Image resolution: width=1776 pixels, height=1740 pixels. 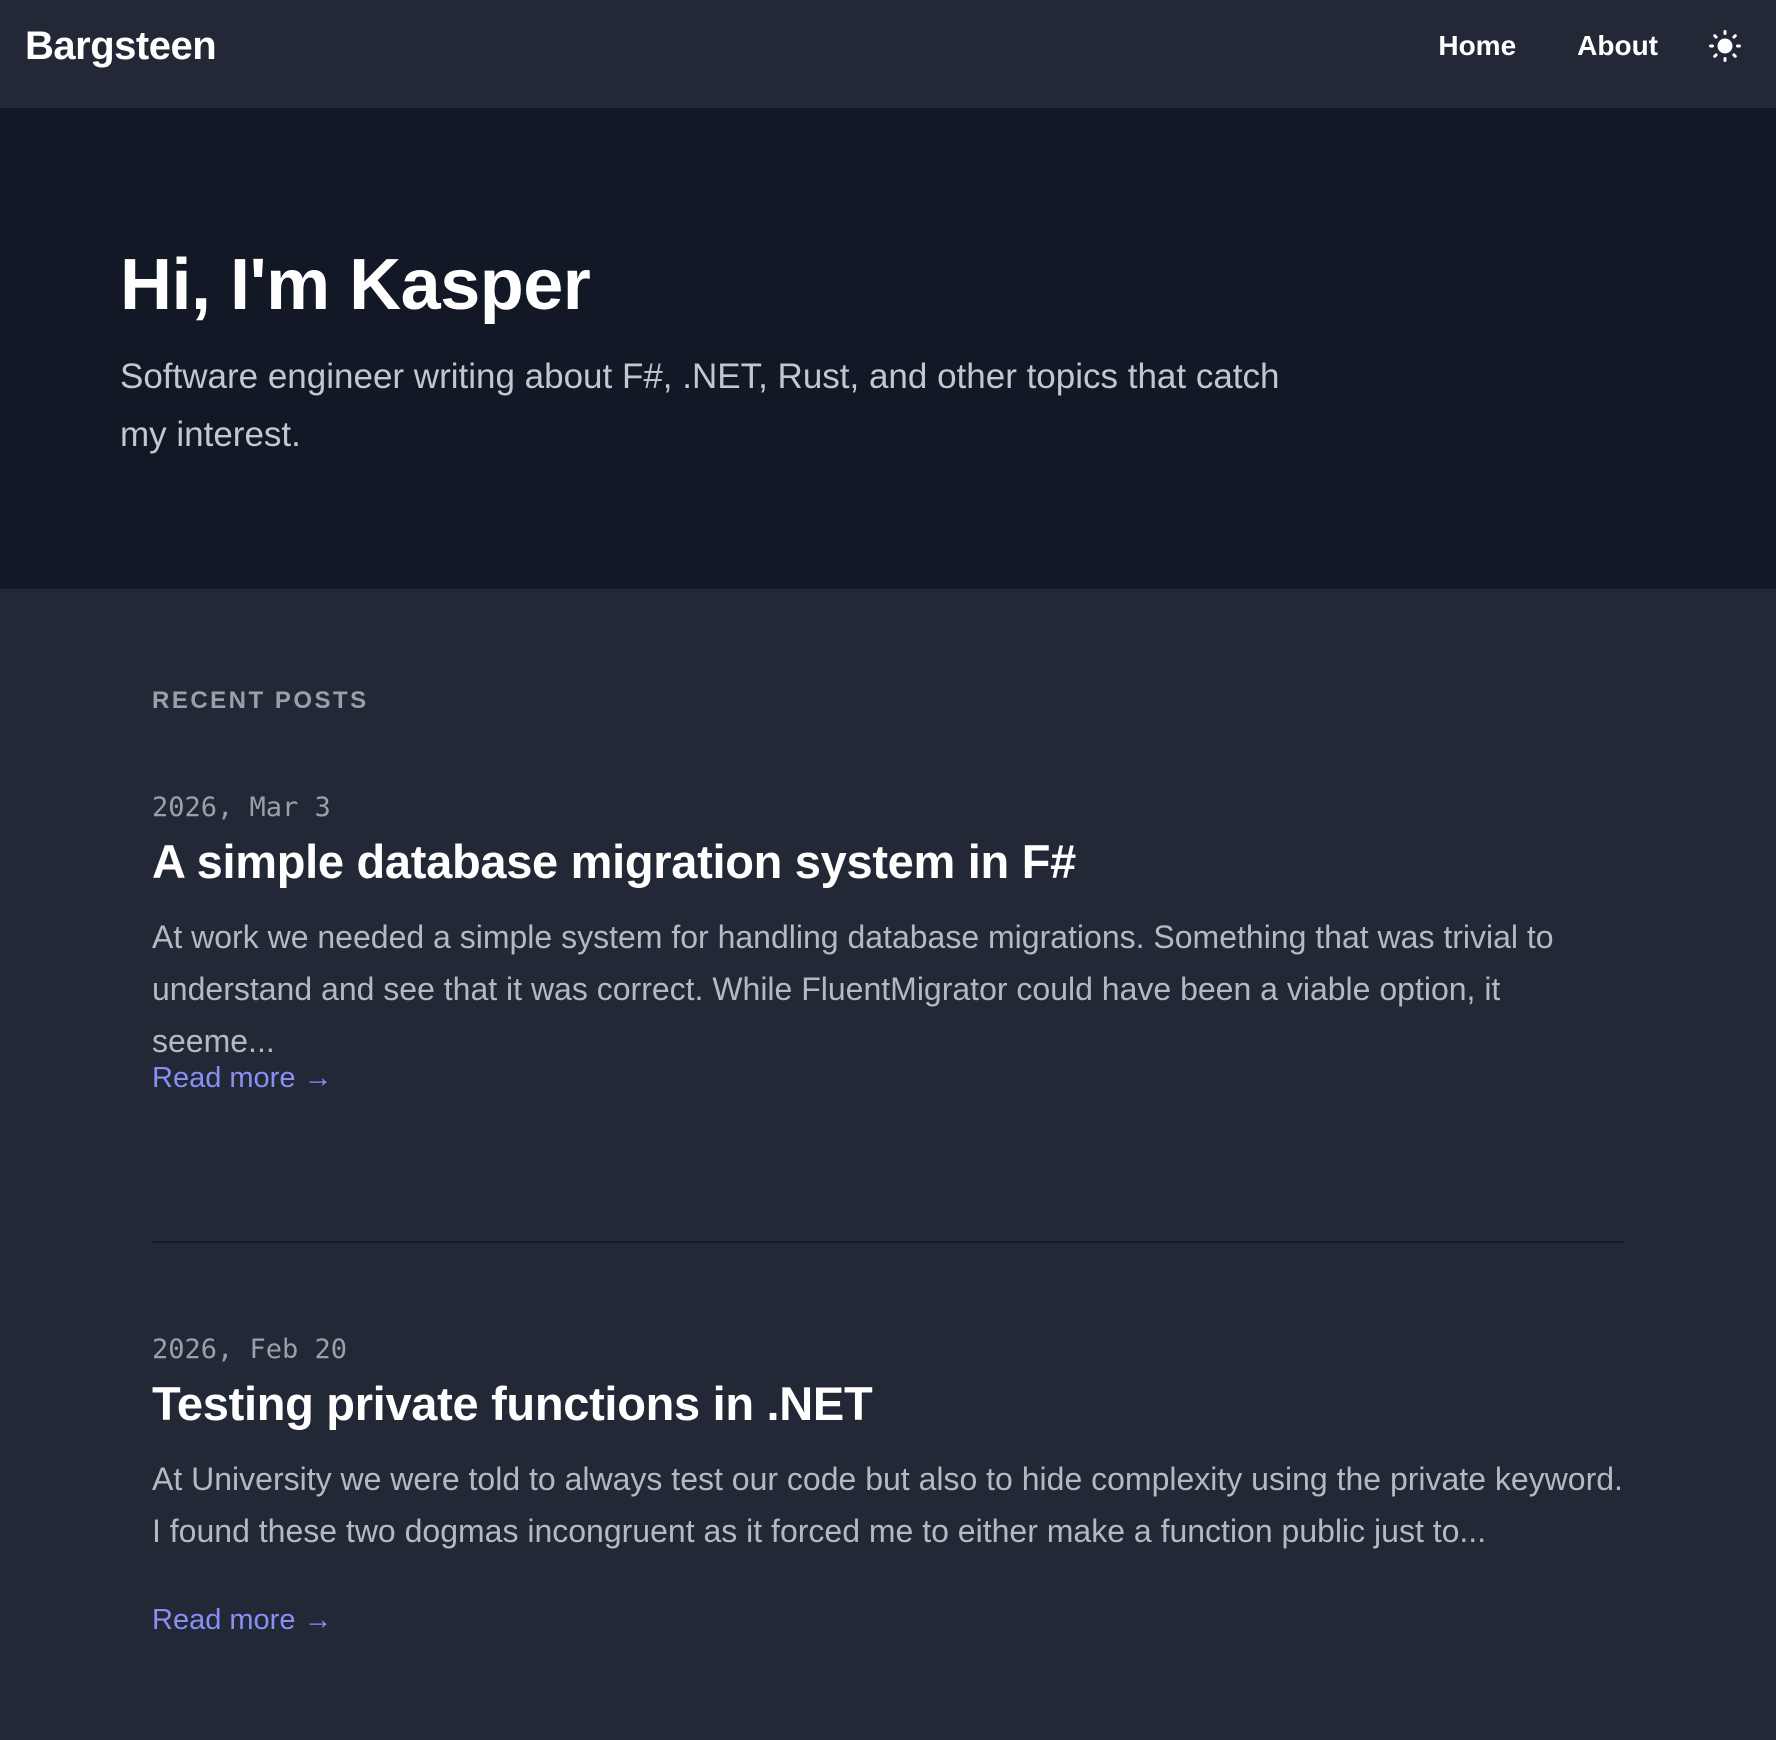 What do you see at coordinates (260, 700) in the screenshot?
I see `recent-posts-heading: RECENT POSTS` at bounding box center [260, 700].